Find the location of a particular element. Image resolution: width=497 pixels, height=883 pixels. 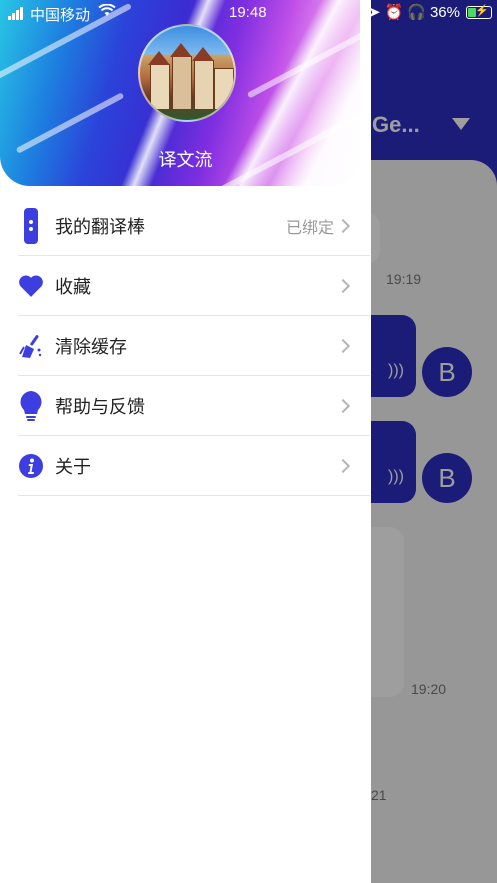

status-bar: 中国移动 19:48 ➤ ⏰ 🎧 36% ⚡ is located at coordinates (248, 13).